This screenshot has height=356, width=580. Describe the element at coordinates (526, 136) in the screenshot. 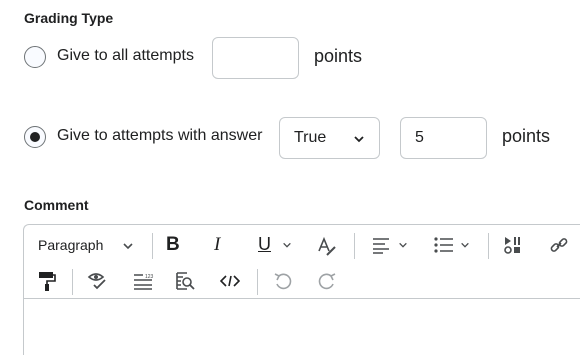

I see `points-label-answer: points` at that location.